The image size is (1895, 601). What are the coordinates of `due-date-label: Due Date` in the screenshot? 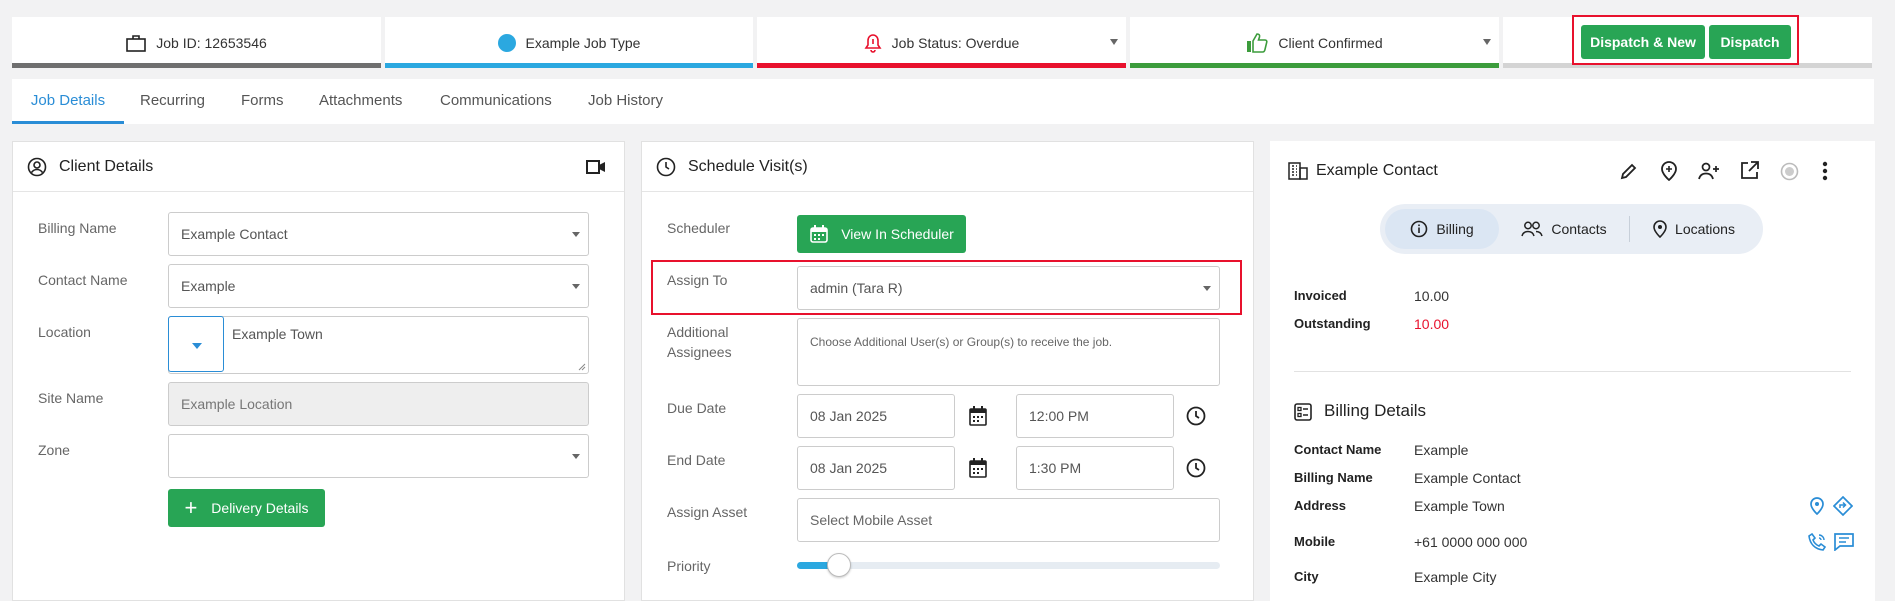 It's located at (697, 408).